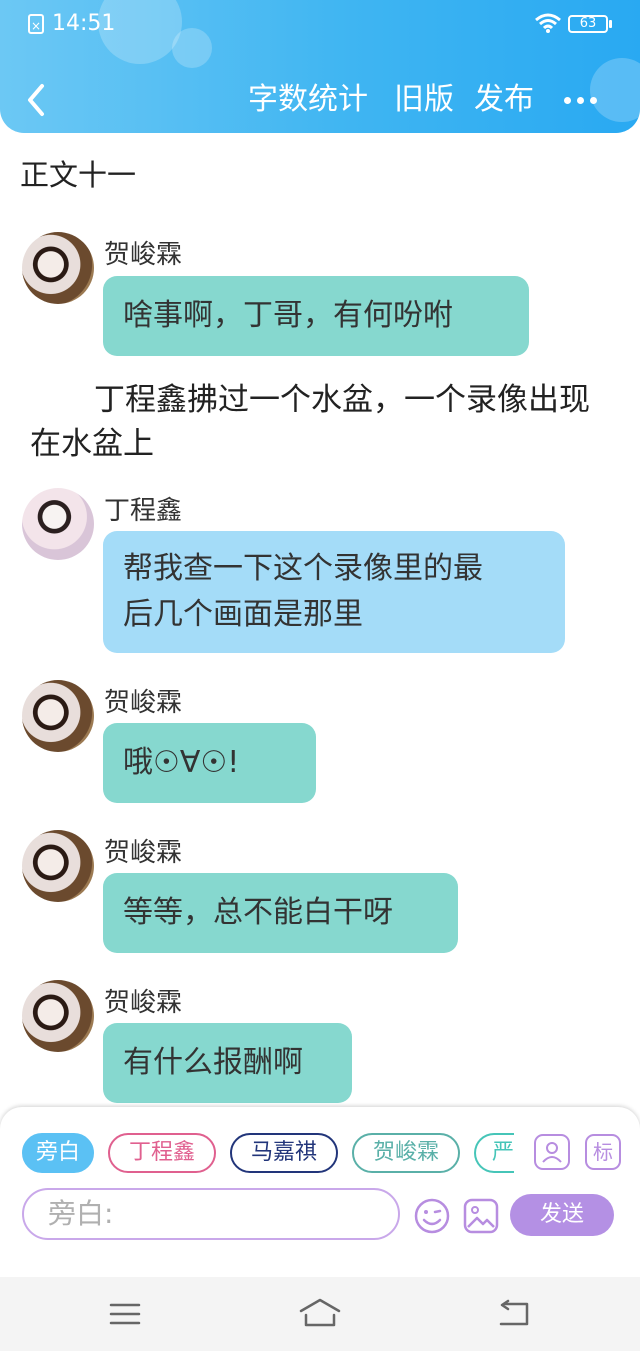 The height and width of the screenshot is (1351, 640). What do you see at coordinates (504, 100) in the screenshot?
I see `publish-button: 发布` at bounding box center [504, 100].